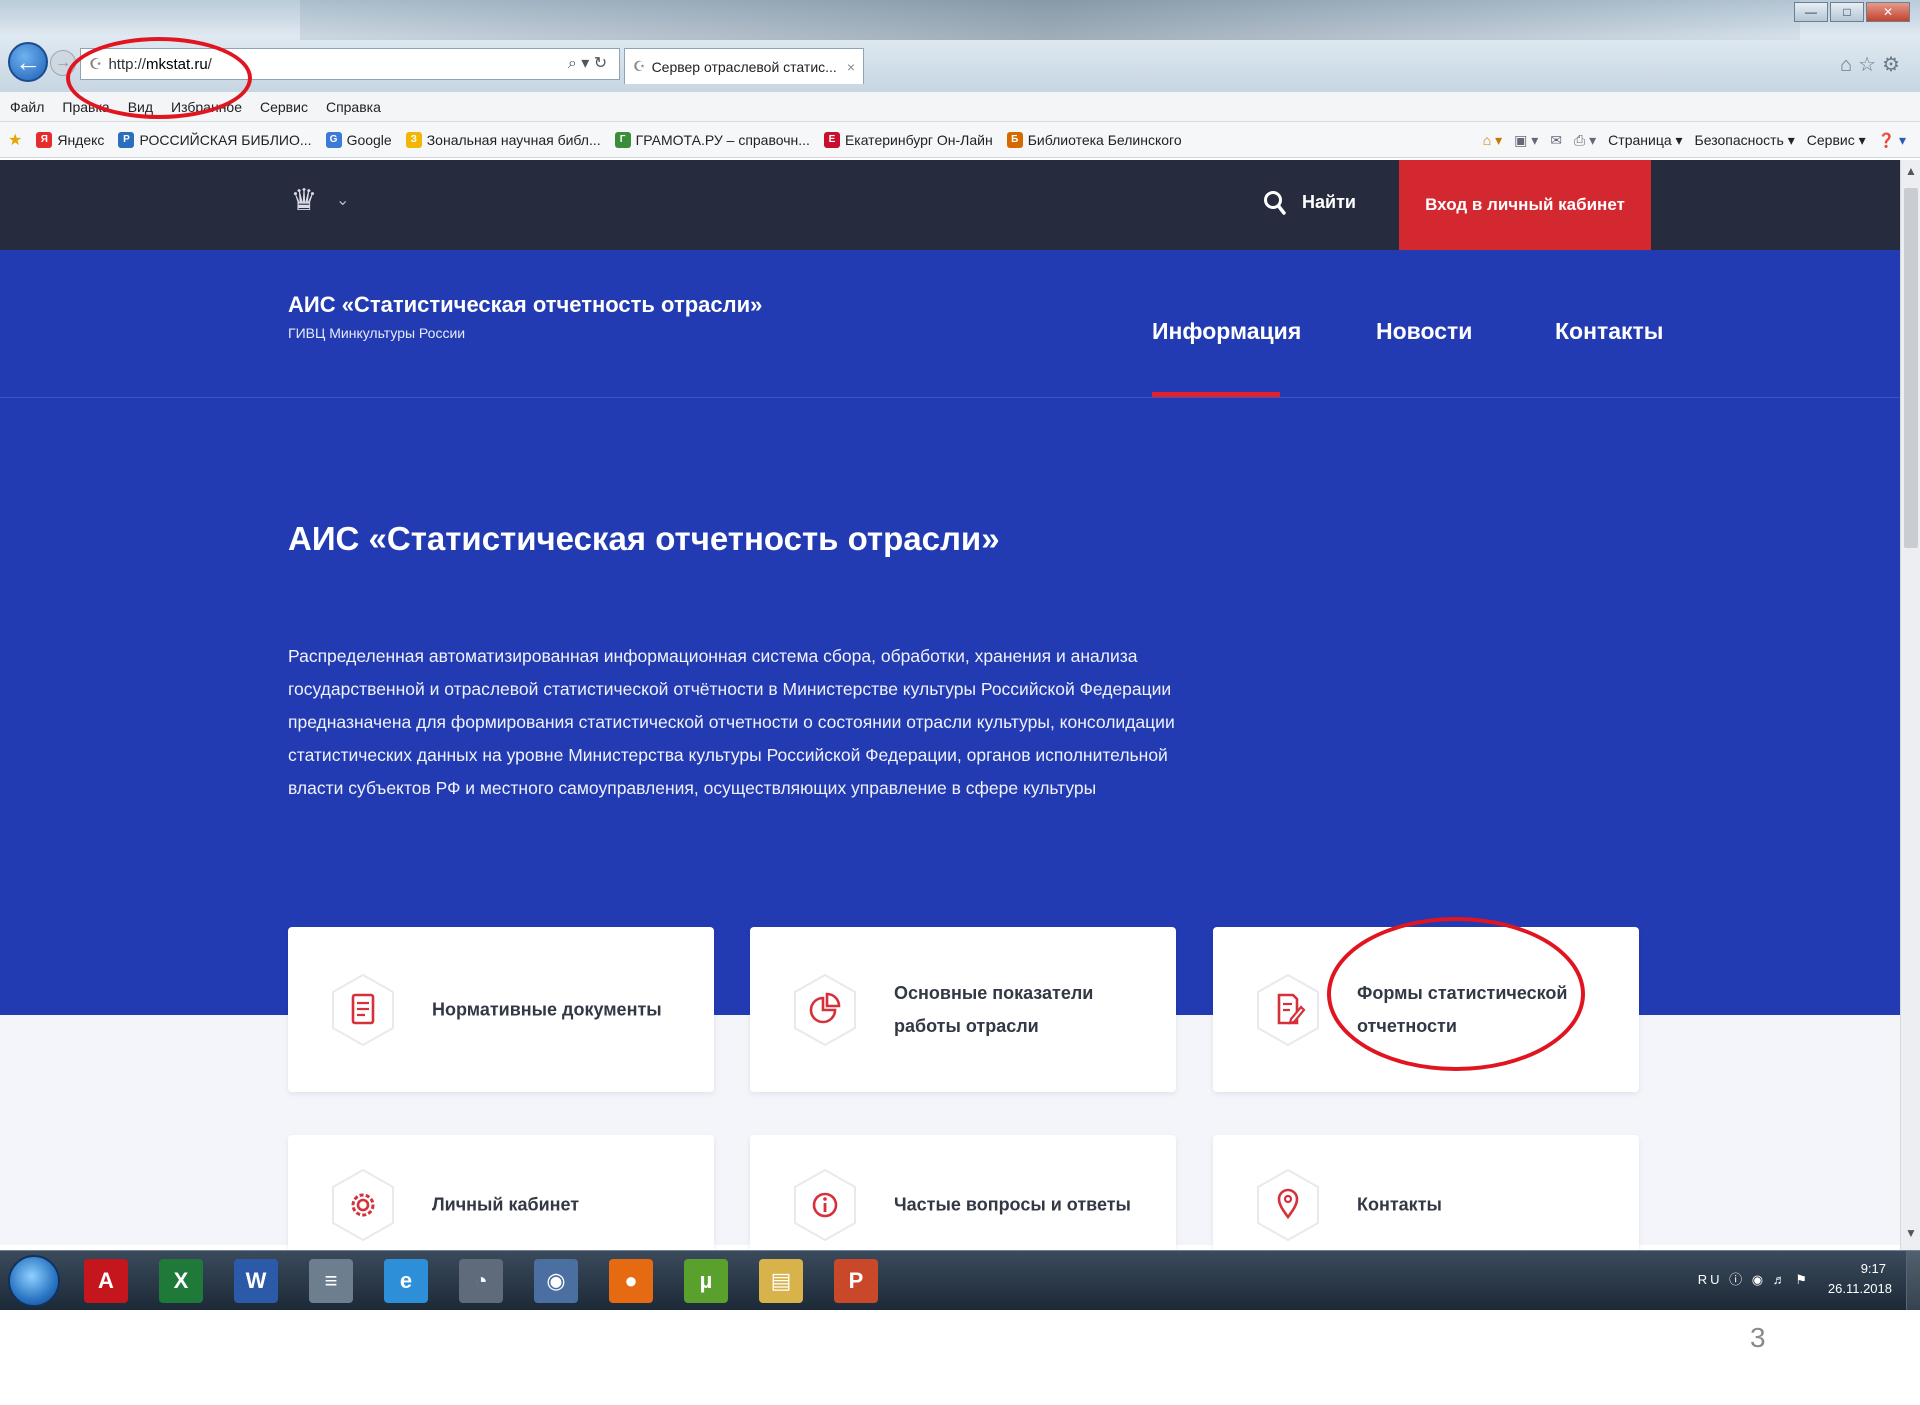  I want to click on add-favorite-icon: ★, so click(15, 140).